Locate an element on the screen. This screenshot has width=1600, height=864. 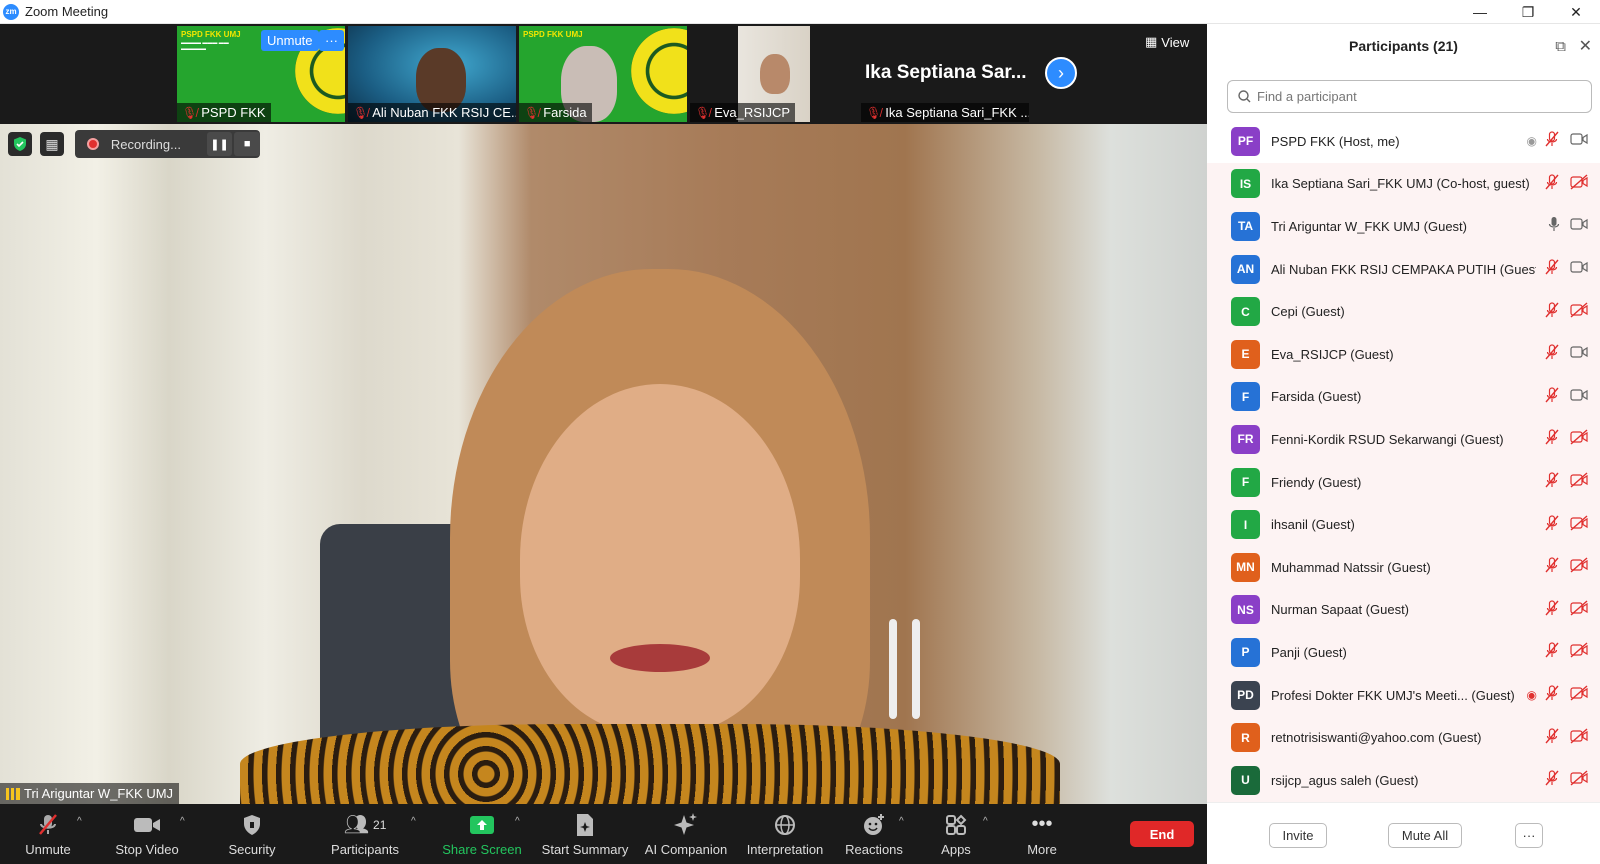
participant-row: MN Muhammad Natssir (Guest) is located at coordinates (1403, 567).